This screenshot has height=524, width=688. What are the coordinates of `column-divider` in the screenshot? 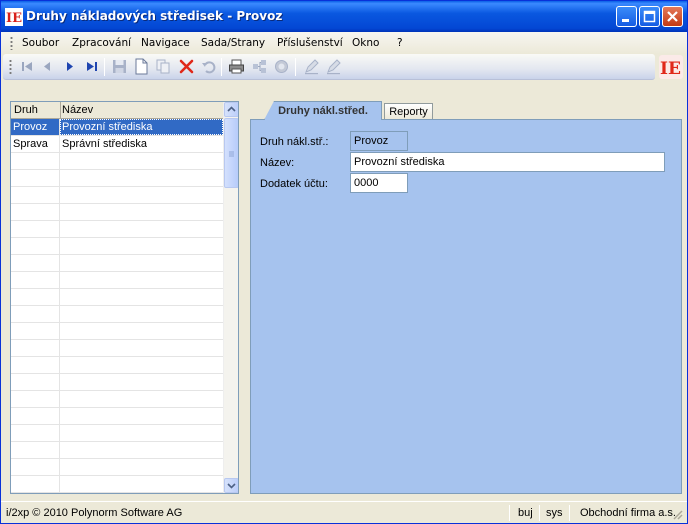 It's located at (60, 110).